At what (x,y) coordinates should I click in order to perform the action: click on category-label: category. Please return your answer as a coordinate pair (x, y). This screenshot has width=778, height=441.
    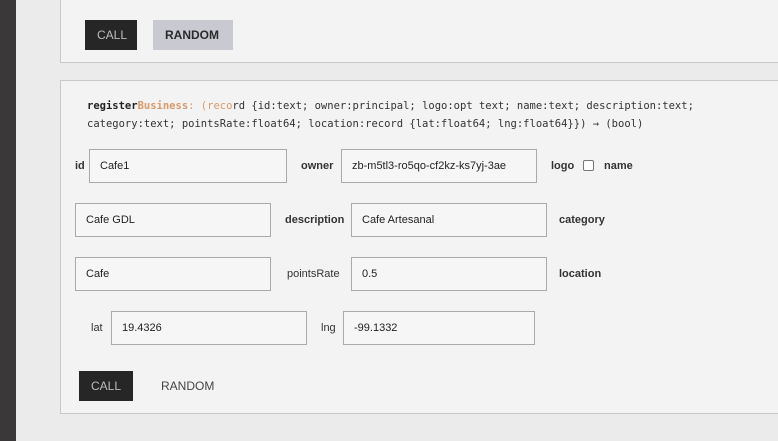
    Looking at the image, I should click on (582, 220).